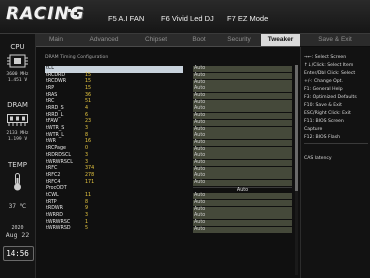  I want to click on timing-row: tRTP 8 Auto, so click(169, 203).